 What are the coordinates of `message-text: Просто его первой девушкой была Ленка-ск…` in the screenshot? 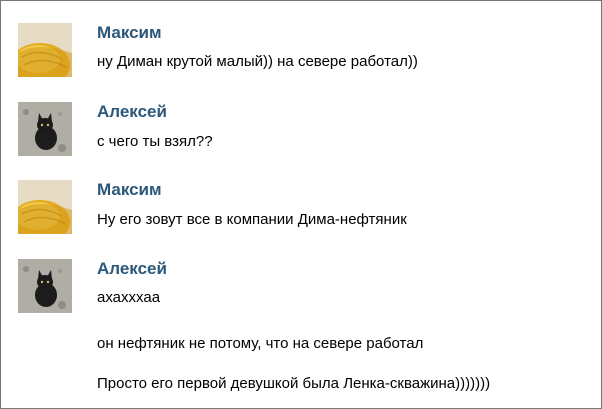 It's located at (294, 383).